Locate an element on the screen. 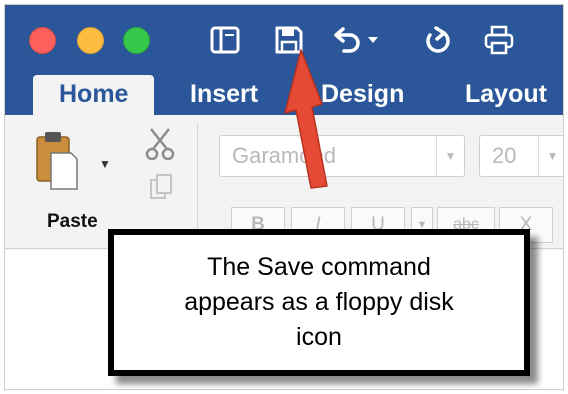  callout-line-2: appears as a floppy disk is located at coordinates (319, 302).